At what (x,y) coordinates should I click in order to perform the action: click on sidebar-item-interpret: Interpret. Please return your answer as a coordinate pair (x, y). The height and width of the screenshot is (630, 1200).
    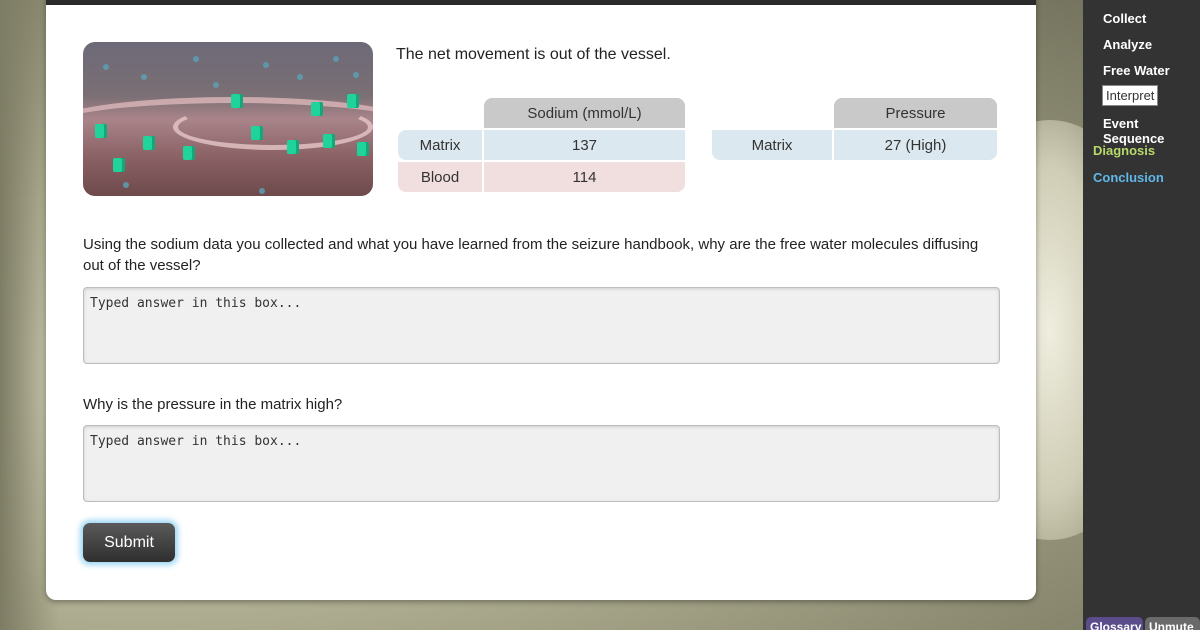
    Looking at the image, I should click on (1130, 95).